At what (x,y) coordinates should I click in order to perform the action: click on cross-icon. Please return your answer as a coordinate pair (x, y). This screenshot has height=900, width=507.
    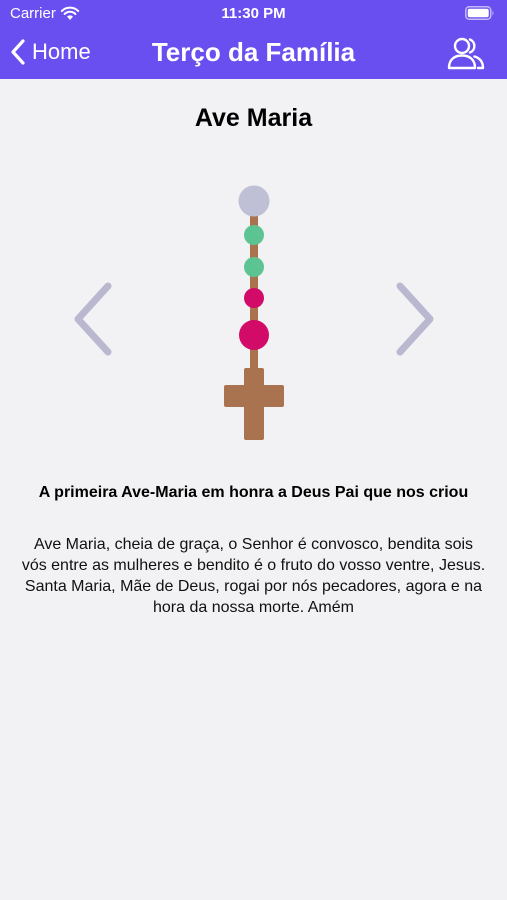
    Looking at the image, I should click on (254, 404).